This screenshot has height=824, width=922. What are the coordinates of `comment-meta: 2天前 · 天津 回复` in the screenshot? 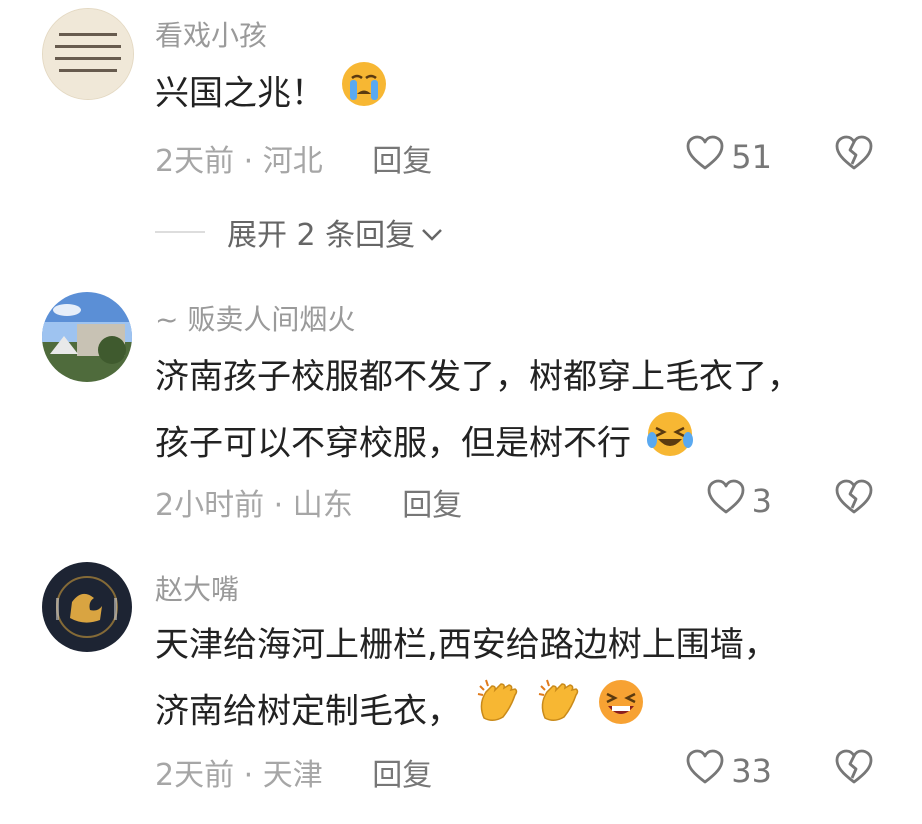 It's located at (293, 772).